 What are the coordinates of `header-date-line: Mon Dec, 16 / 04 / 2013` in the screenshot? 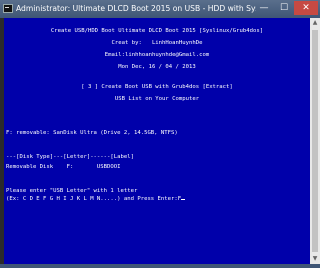 It's located at (157, 67).